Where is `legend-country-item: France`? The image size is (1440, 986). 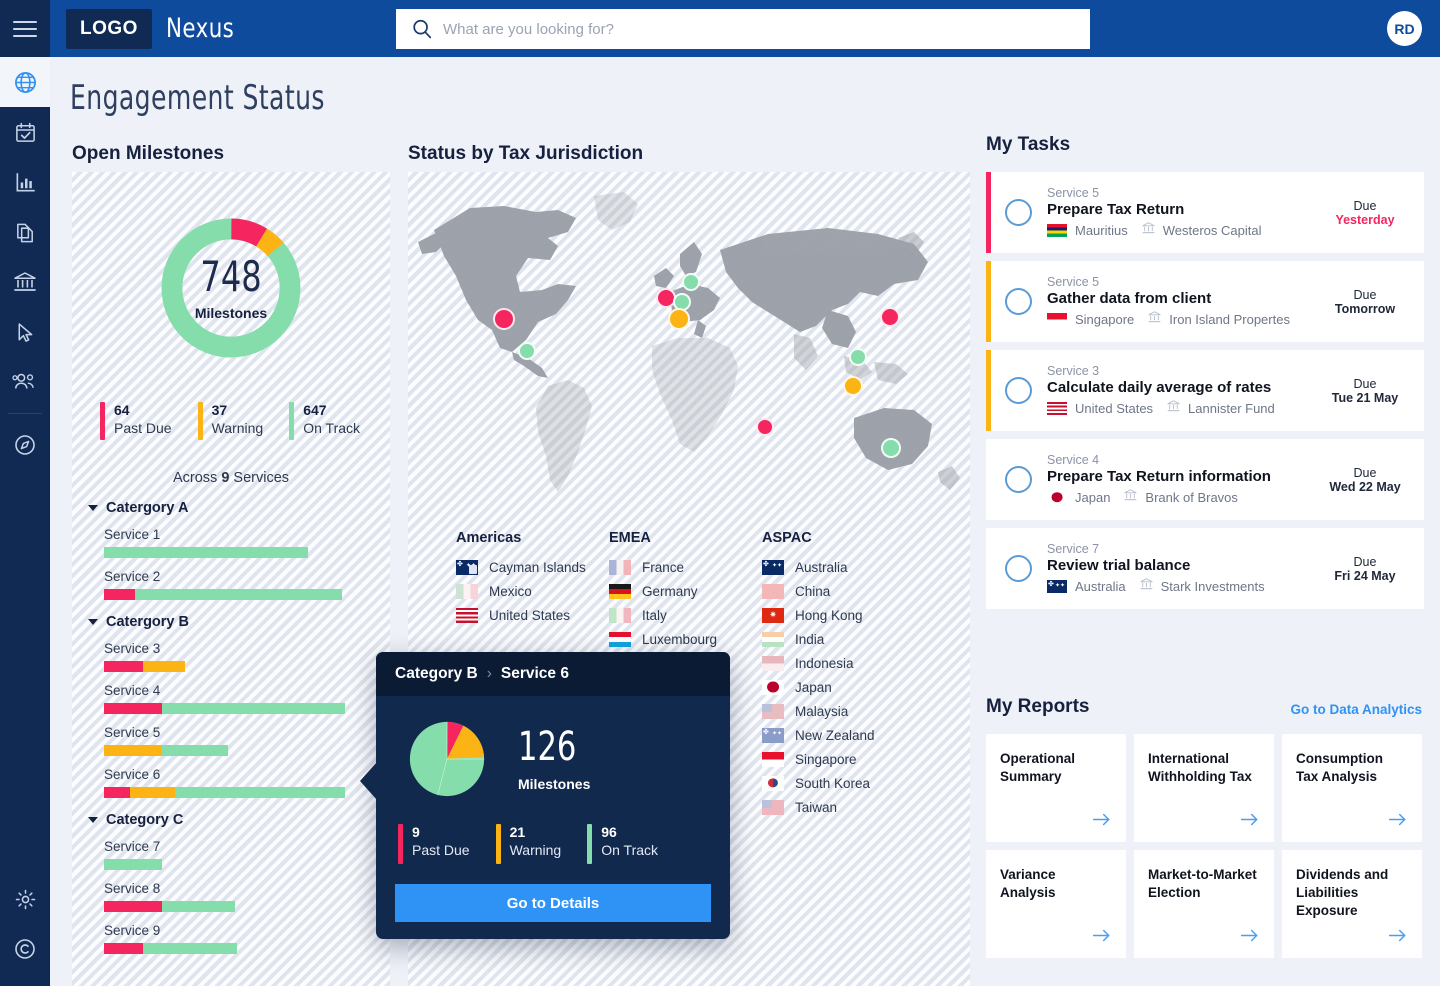 legend-country-item: France is located at coordinates (685, 567).